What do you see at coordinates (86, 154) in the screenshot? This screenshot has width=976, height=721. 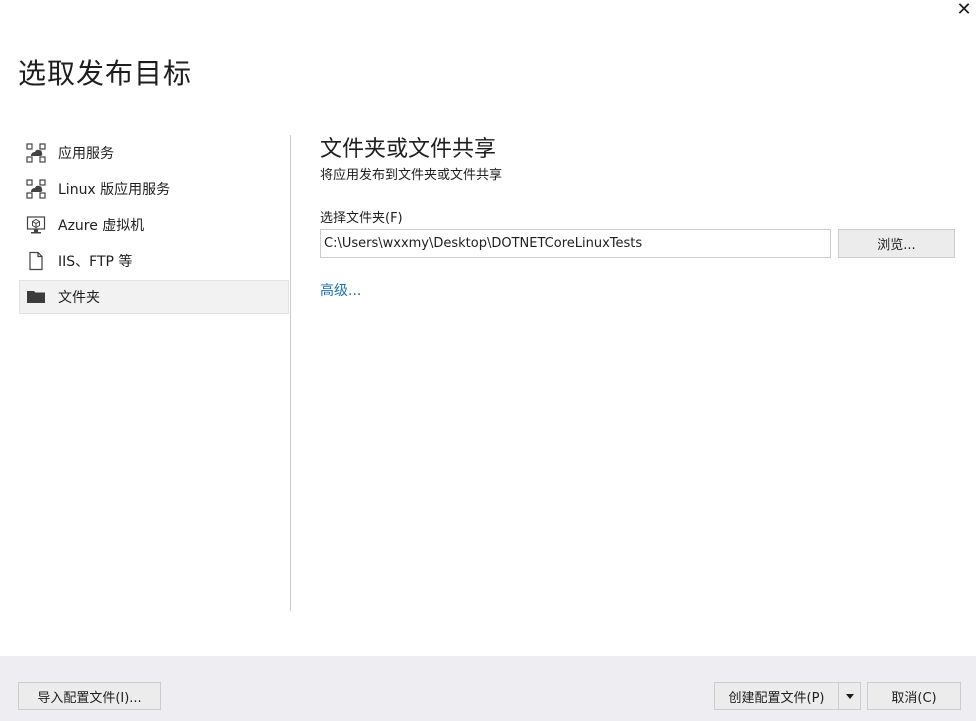 I see `sidebar-item-label: 应用服务` at bounding box center [86, 154].